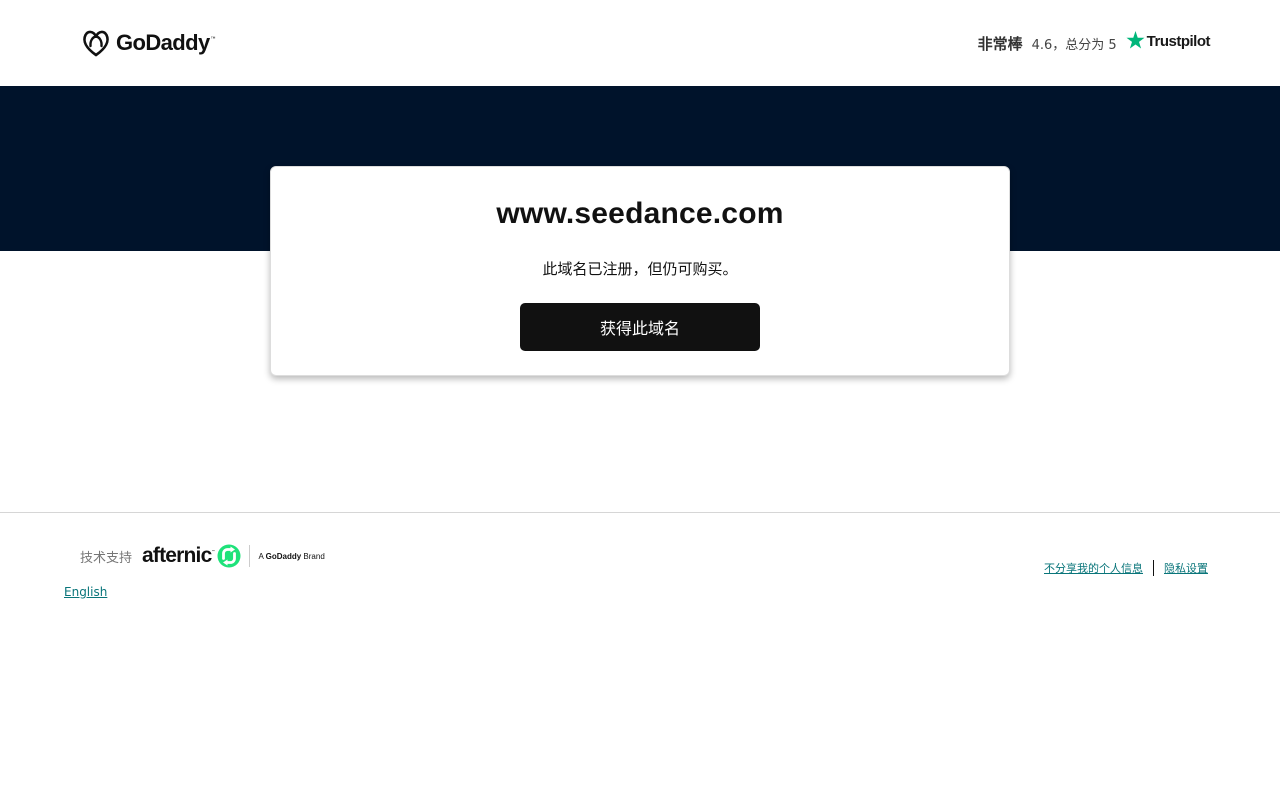 The width and height of the screenshot is (1280, 800). I want to click on logo-trademark: ™, so click(213, 39).